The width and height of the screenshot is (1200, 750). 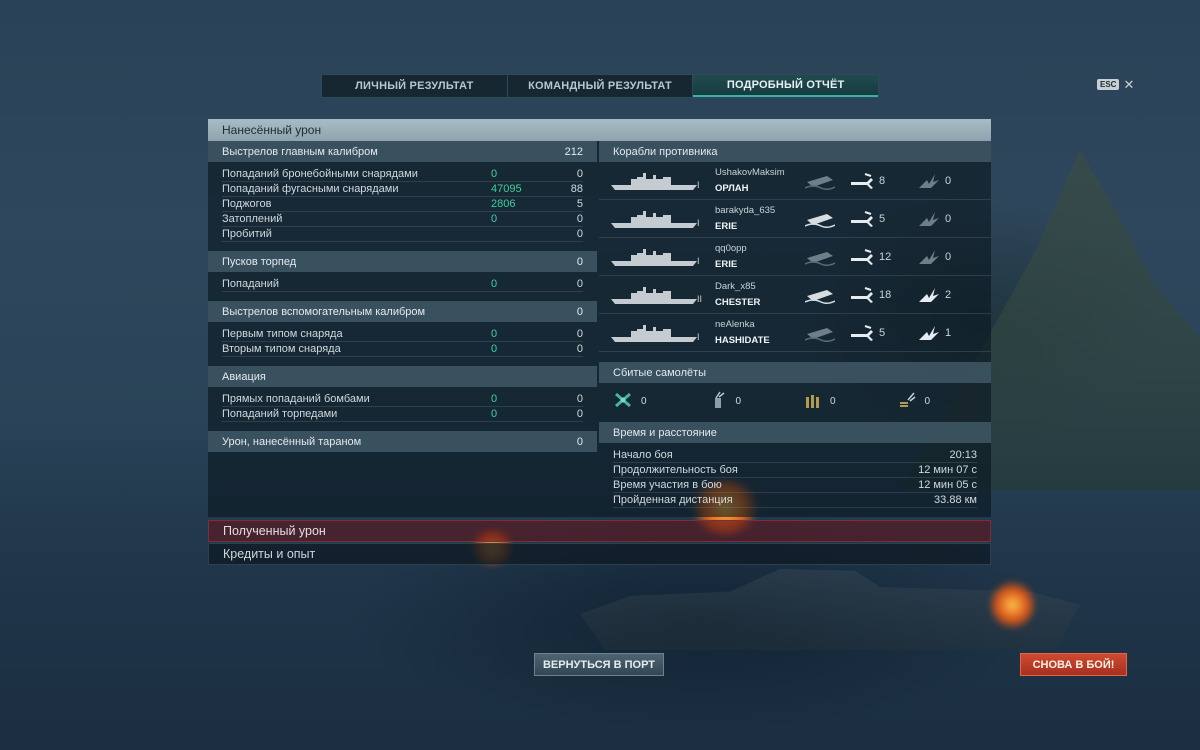 I want to click on damage-dealt-header: Нанесённый урон, so click(x=599, y=130).